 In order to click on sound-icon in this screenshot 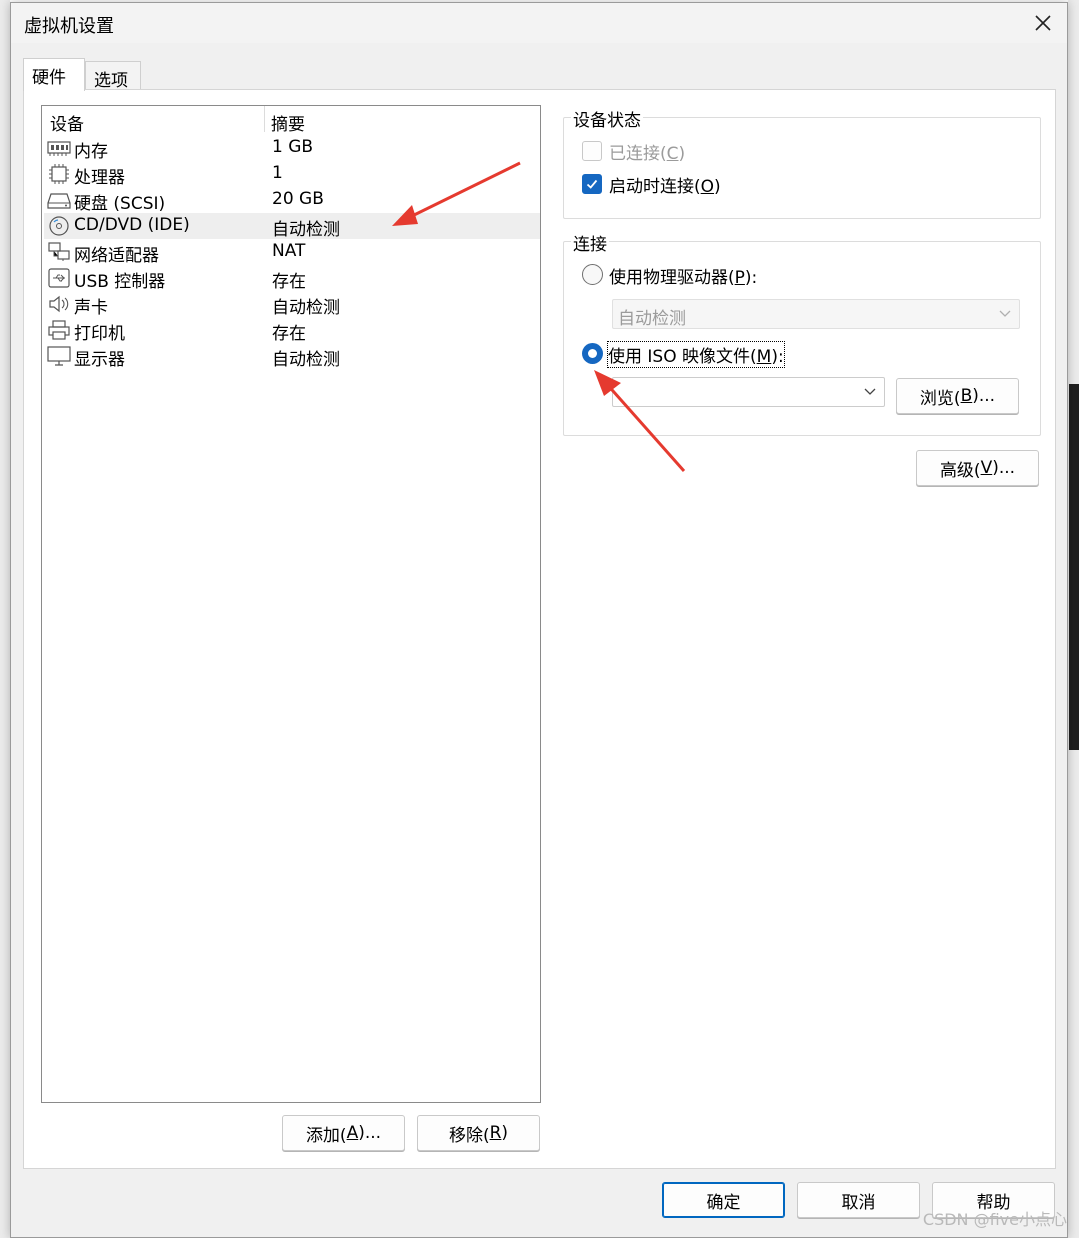, I will do `click(59, 304)`.